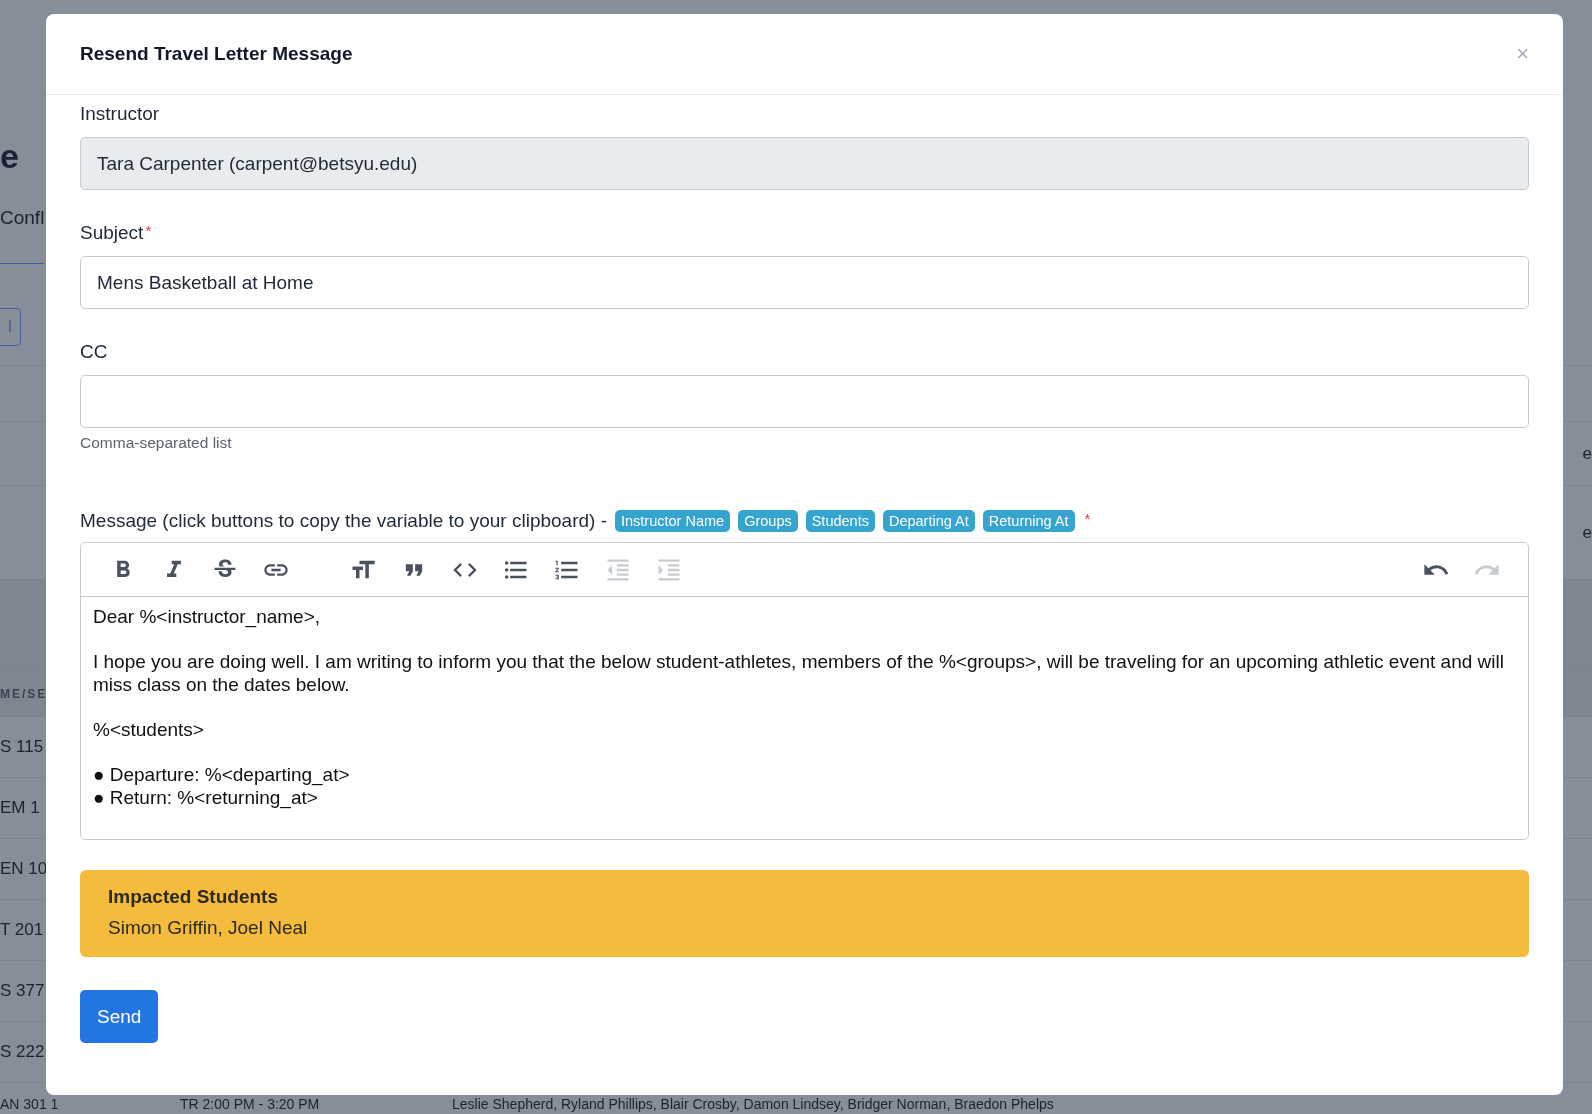 The width and height of the screenshot is (1592, 1114). Describe the element at coordinates (799, 673) in the screenshot. I see `paragraph: I hope you are doing well. I am writing to inform you that the below student-athletes, members of the %<groups>, will be traveling for an upcoming athletic event and will miss class on the dates below.` at that location.